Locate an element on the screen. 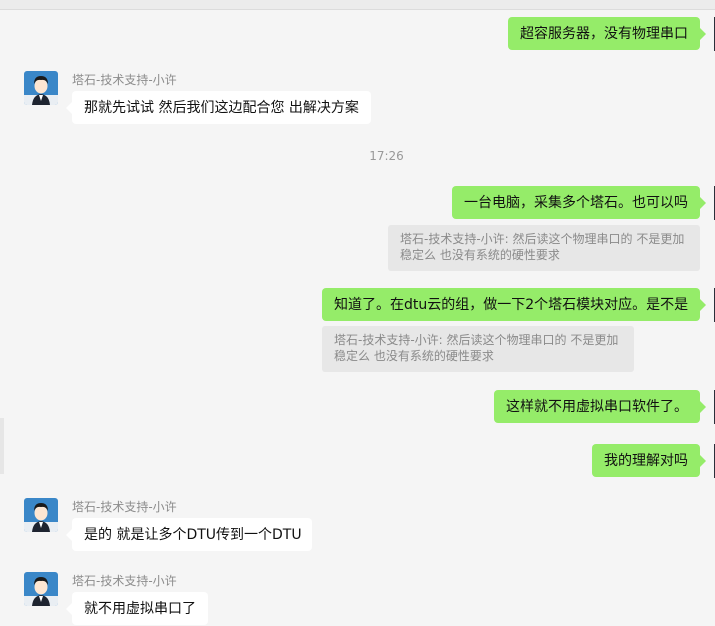 This screenshot has height=626, width=715. window-top-border is located at coordinates (357, 5).